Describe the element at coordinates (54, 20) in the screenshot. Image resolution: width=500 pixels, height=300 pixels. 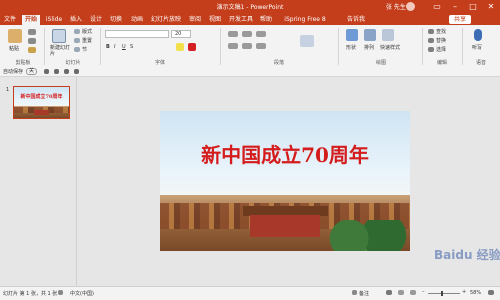
I see `tab-islide: iSlide` at that location.